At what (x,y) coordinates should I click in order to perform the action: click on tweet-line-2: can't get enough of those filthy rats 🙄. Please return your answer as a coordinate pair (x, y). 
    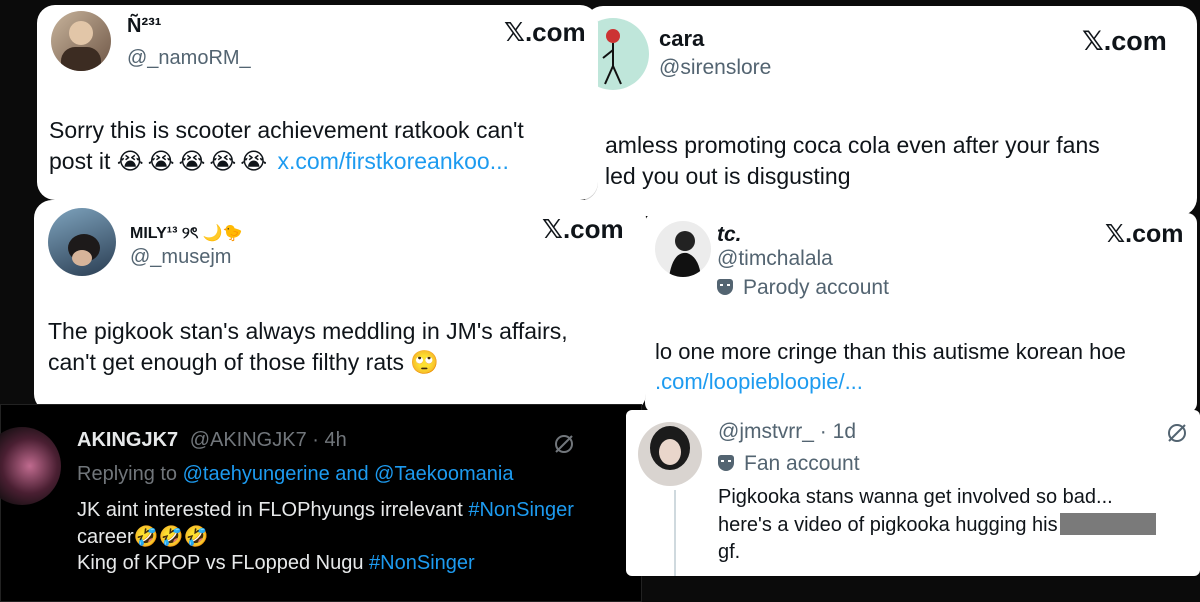
    Looking at the image, I should click on (244, 362).